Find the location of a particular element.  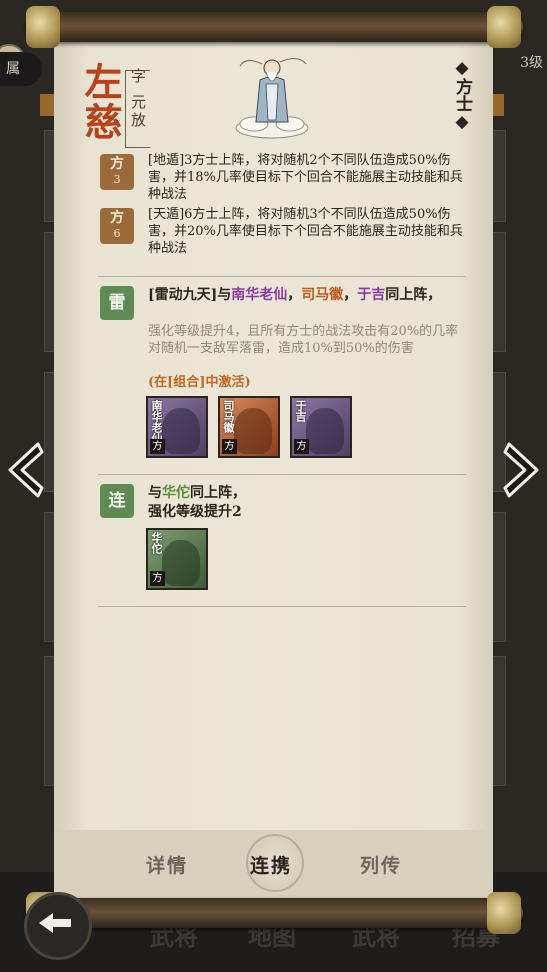

background-strip is located at coordinates (498, 105).